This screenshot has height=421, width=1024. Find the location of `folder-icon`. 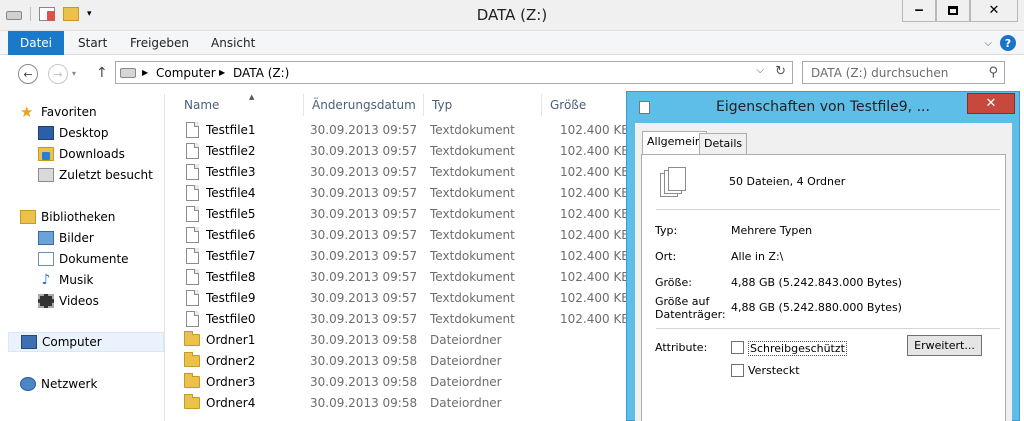

folder-icon is located at coordinates (192, 359).